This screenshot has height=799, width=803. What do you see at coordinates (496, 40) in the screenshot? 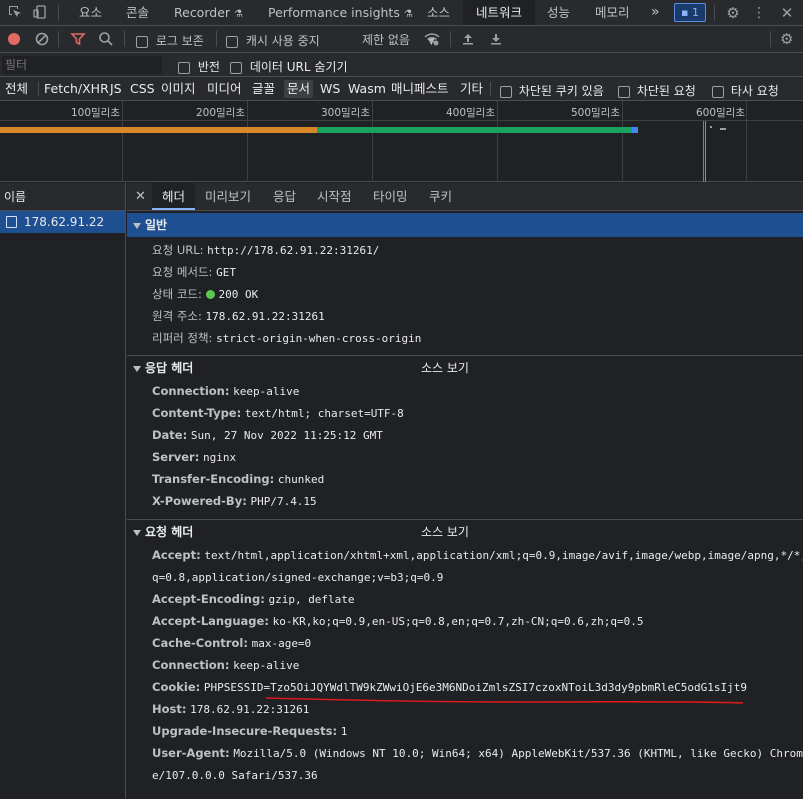
I see `export-har-icon` at bounding box center [496, 40].